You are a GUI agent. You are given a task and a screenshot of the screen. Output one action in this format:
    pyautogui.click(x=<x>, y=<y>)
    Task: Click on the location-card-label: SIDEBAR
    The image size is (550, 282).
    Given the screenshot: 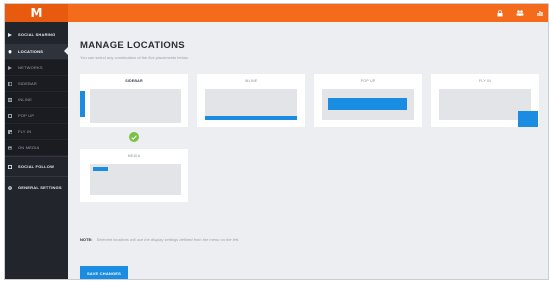 What is the action you would take?
    pyautogui.click(x=134, y=81)
    